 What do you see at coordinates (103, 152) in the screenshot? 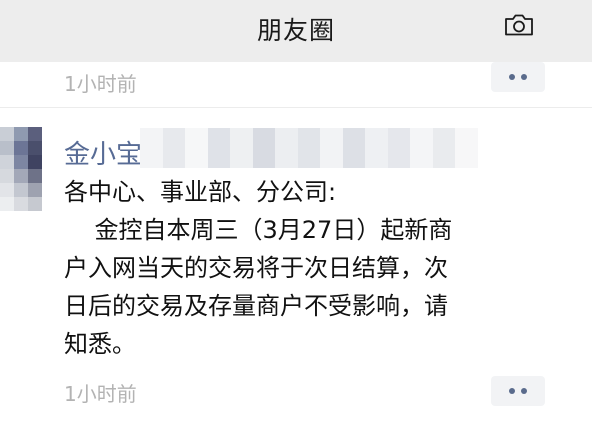
I see `post-author-name: 金小宝` at bounding box center [103, 152].